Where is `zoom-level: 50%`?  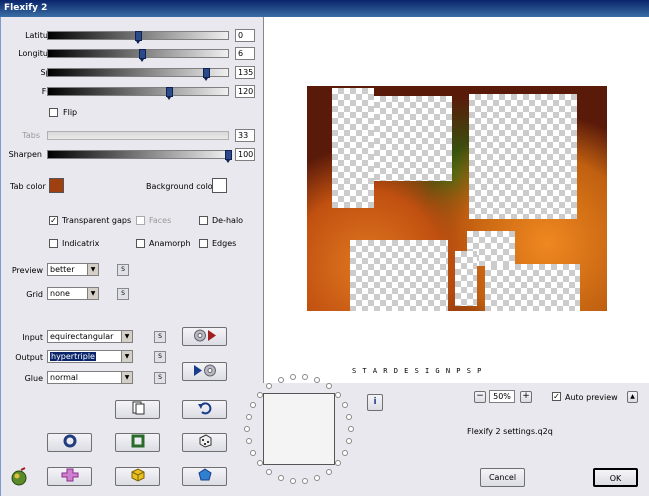
zoom-level: 50% is located at coordinates (502, 396).